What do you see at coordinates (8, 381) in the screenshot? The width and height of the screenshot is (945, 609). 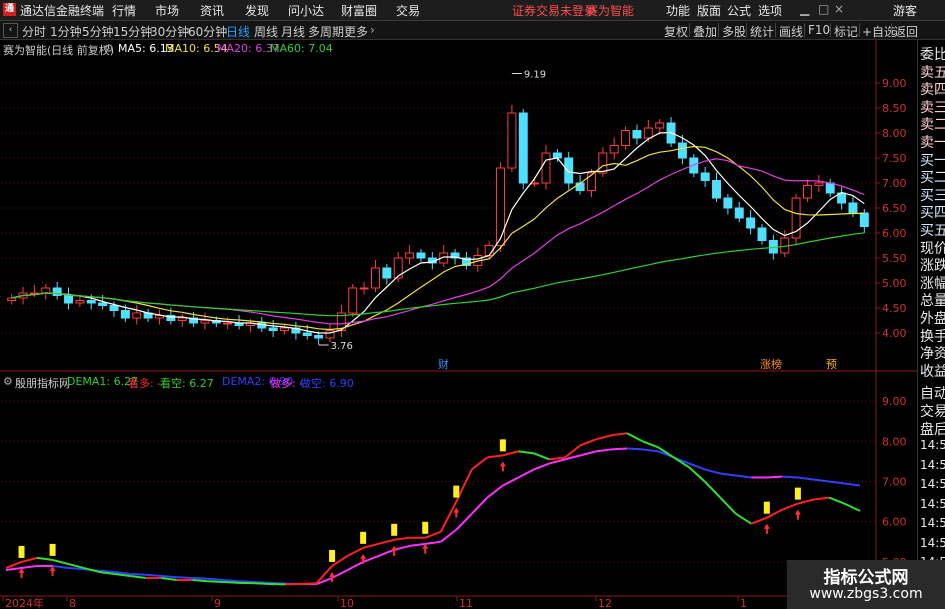 I see `indicator-settings-icon: ⚙` at bounding box center [8, 381].